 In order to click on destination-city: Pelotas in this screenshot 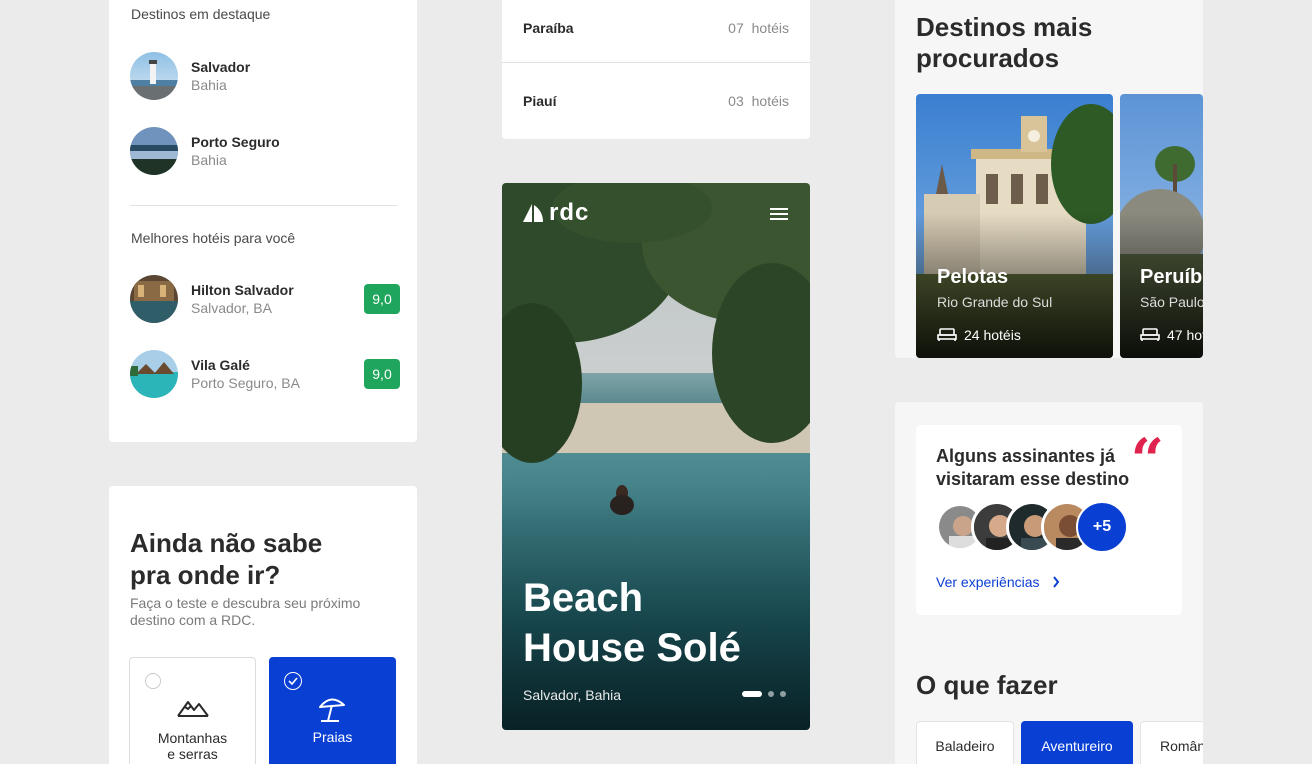, I will do `click(973, 277)`.